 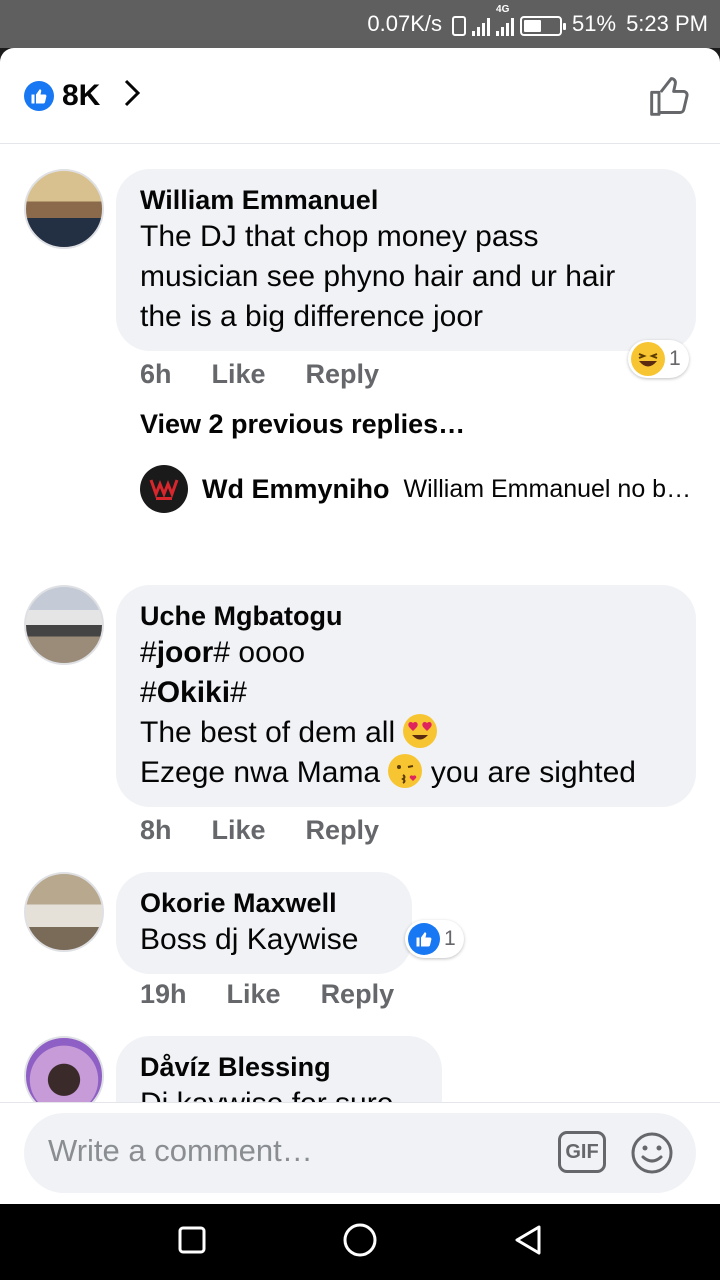 What do you see at coordinates (279, 1093) in the screenshot?
I see `comment-text: Dj kaywise for sure` at bounding box center [279, 1093].